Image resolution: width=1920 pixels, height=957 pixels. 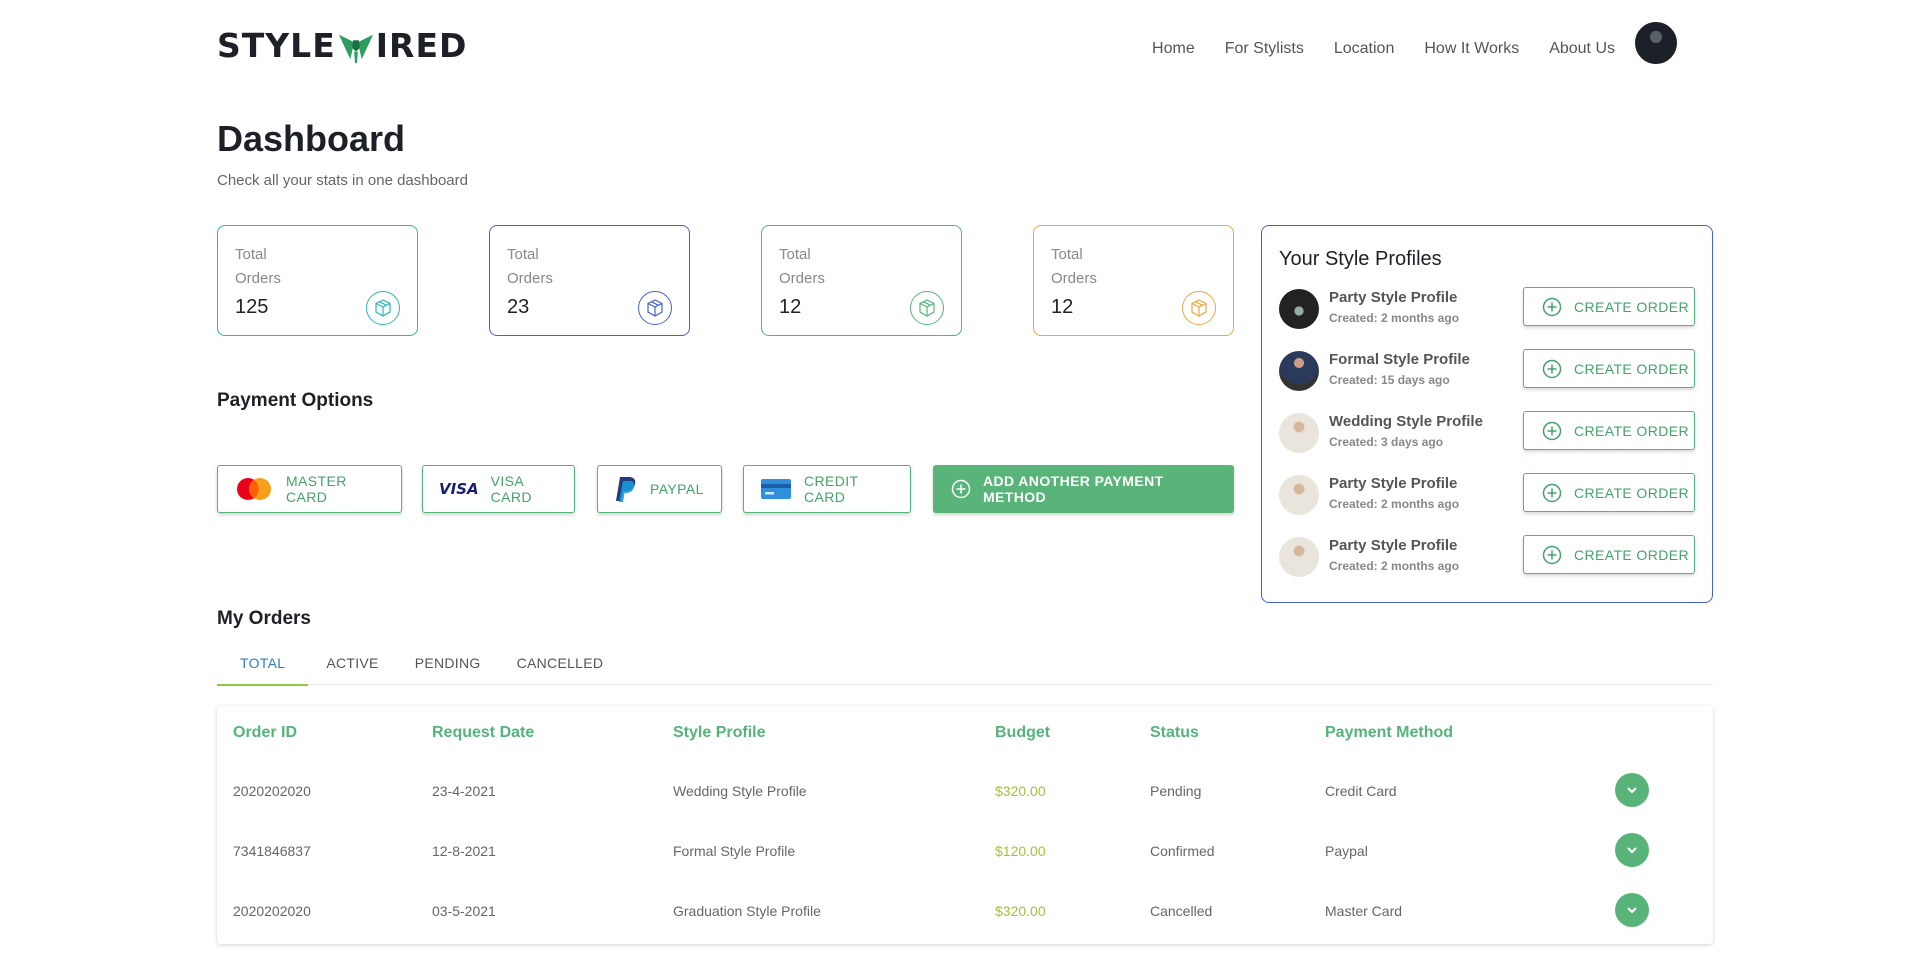 I want to click on credit-card-button: CREDIT CARD, so click(x=827, y=489).